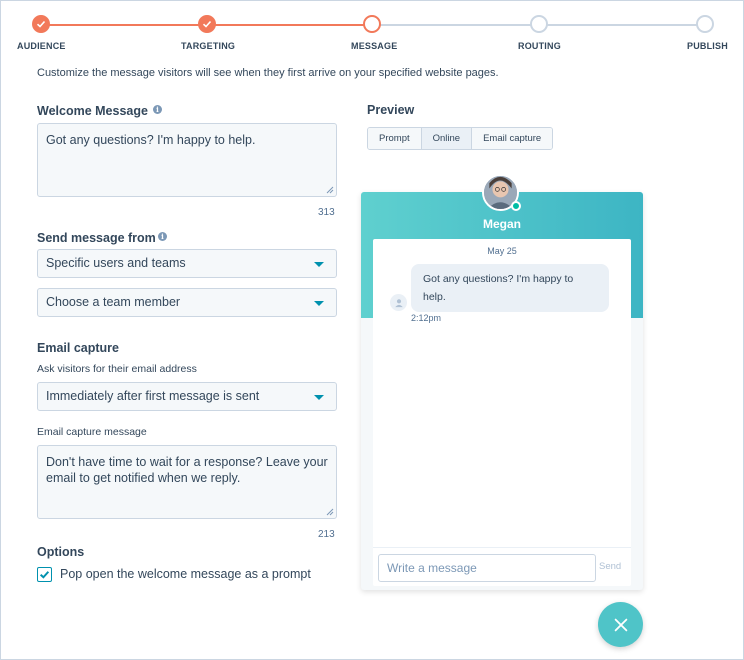 The width and height of the screenshot is (744, 660). I want to click on send-from-value: Specific users and teams, so click(116, 263).